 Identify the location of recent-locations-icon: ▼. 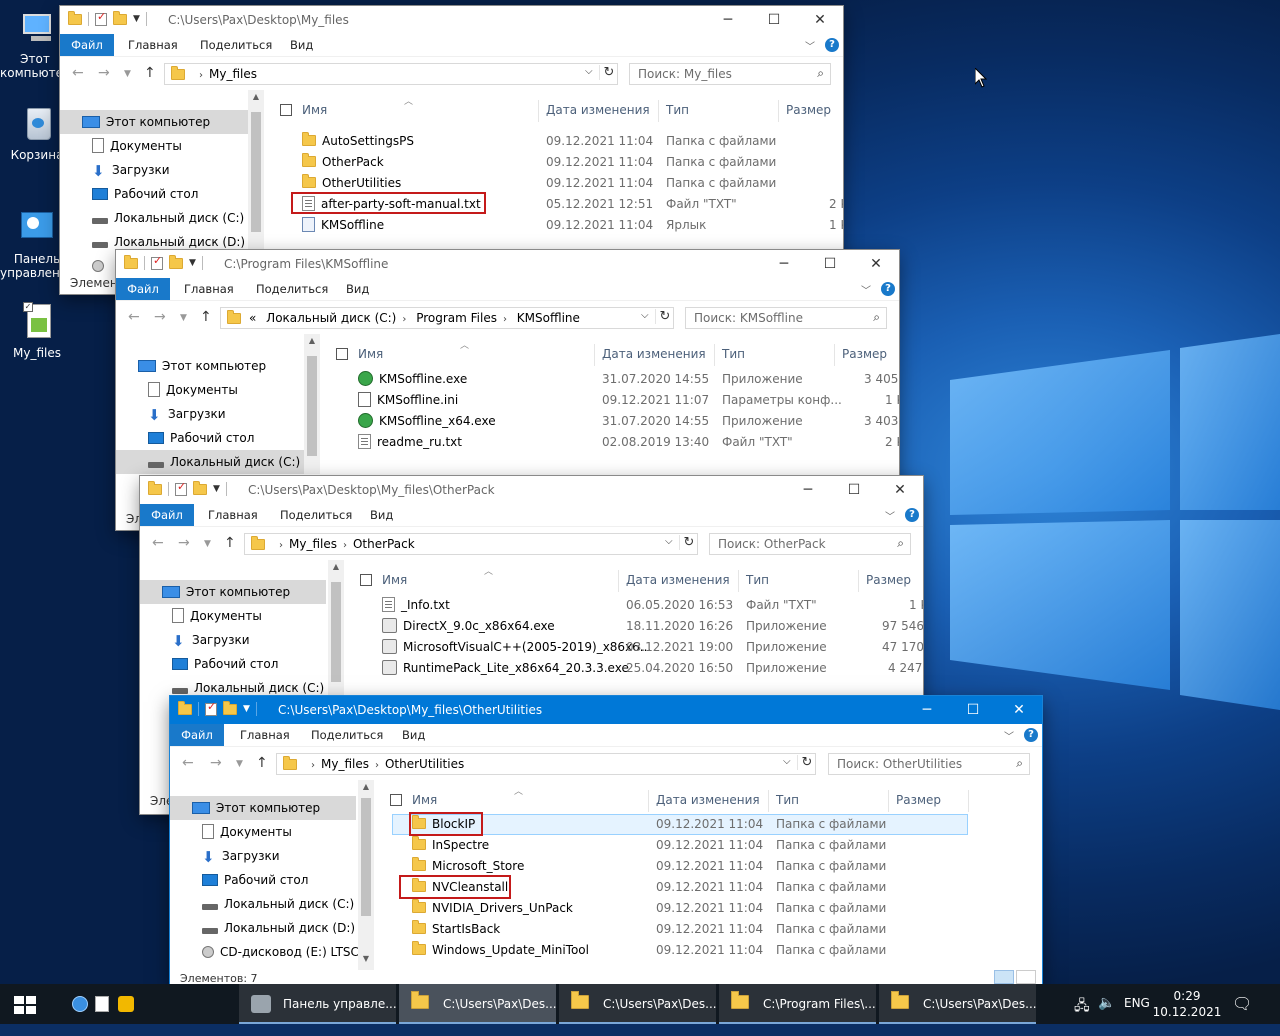
(239, 764).